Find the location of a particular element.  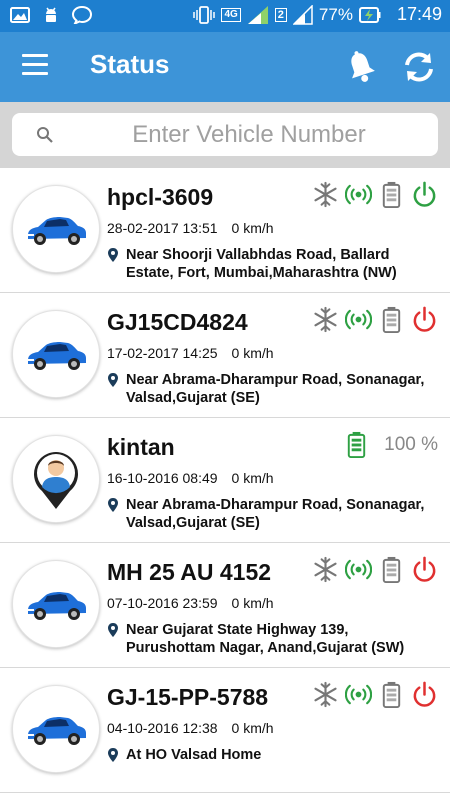

clock: 17:49 is located at coordinates (419, 14).